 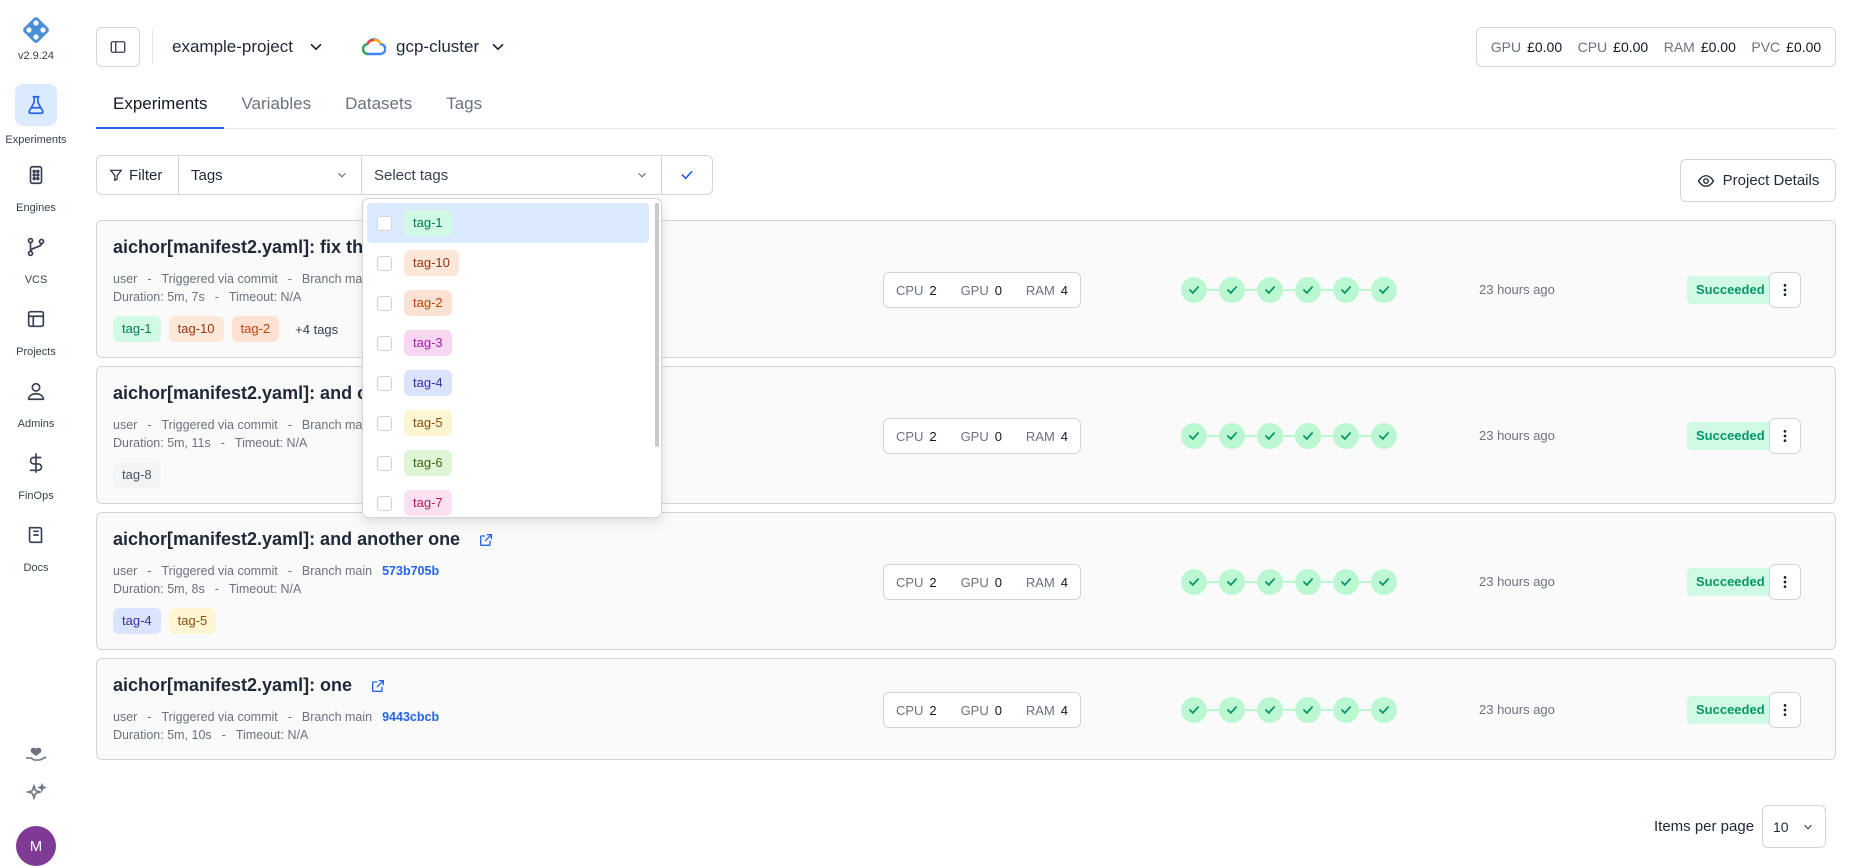 I want to click on tag-option: tag-4, so click(x=508, y=383).